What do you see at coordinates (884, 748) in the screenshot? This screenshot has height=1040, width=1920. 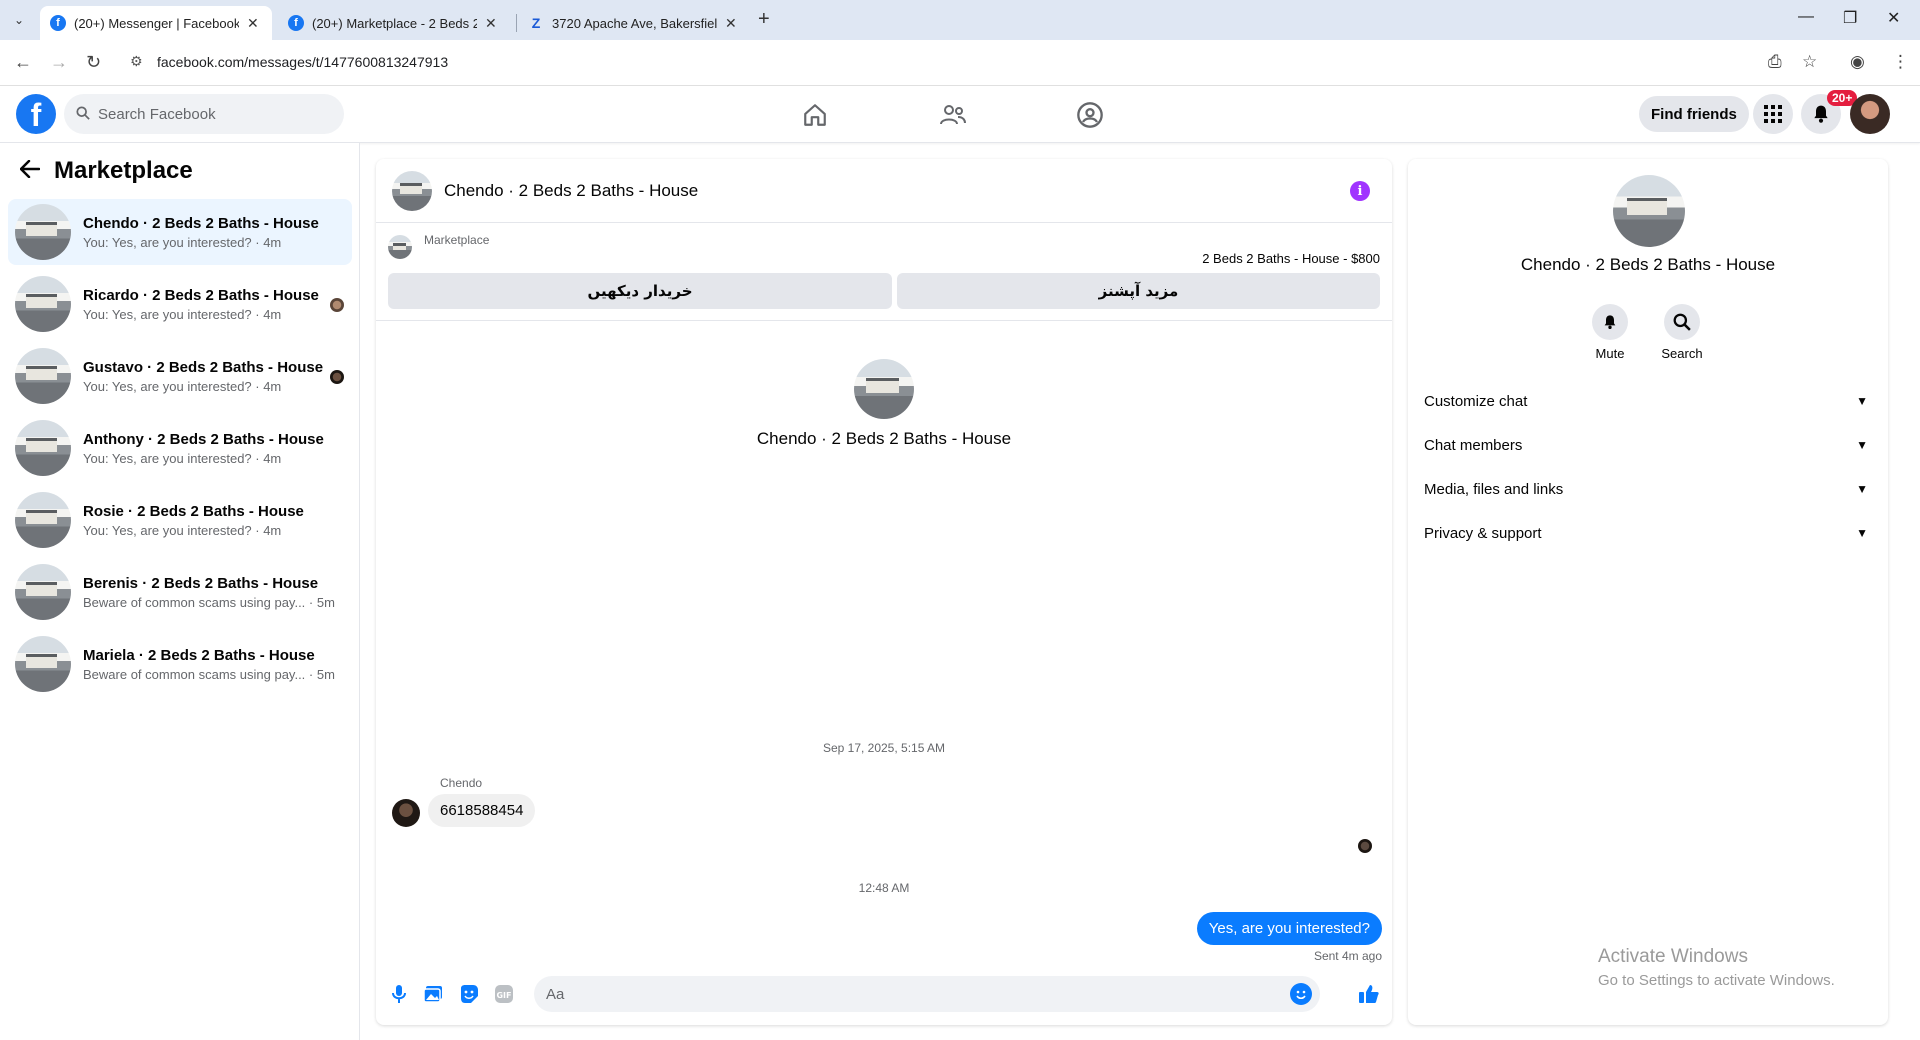 I see `message-timestamp: Sep 17, 2025, 5:15 AM` at bounding box center [884, 748].